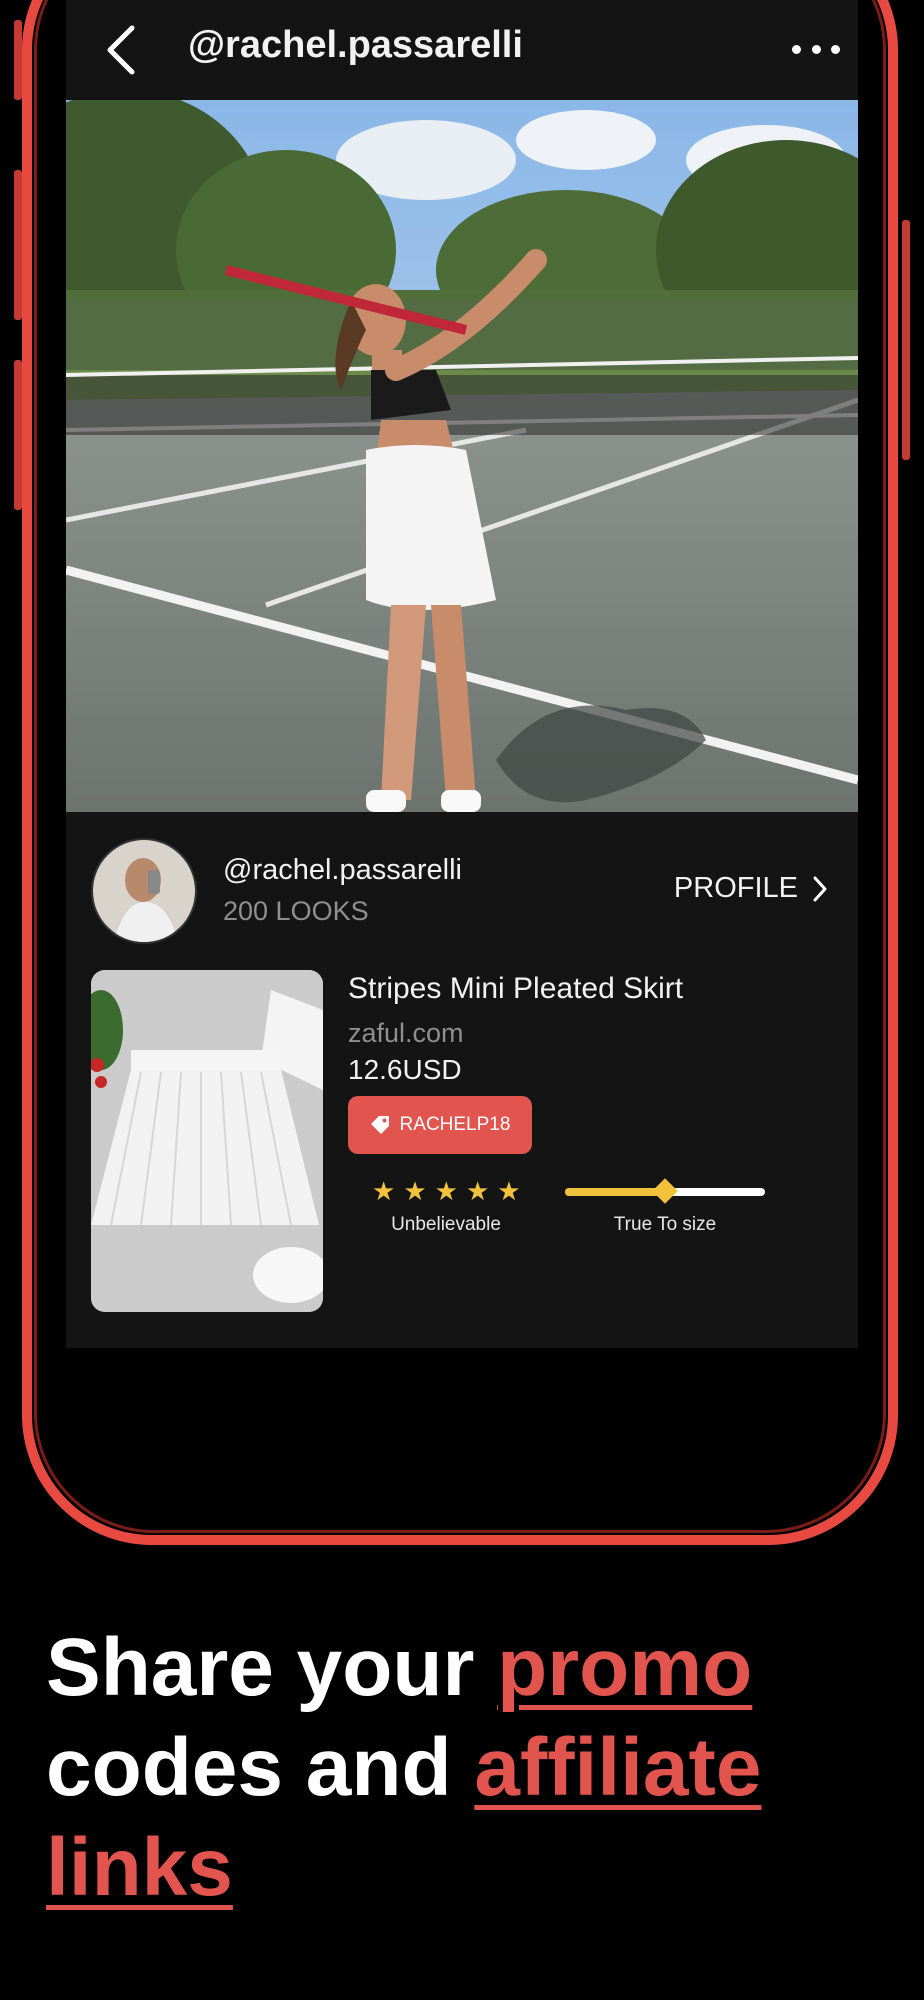  I want to click on looks-count: 200 LOOKS, so click(296, 911).